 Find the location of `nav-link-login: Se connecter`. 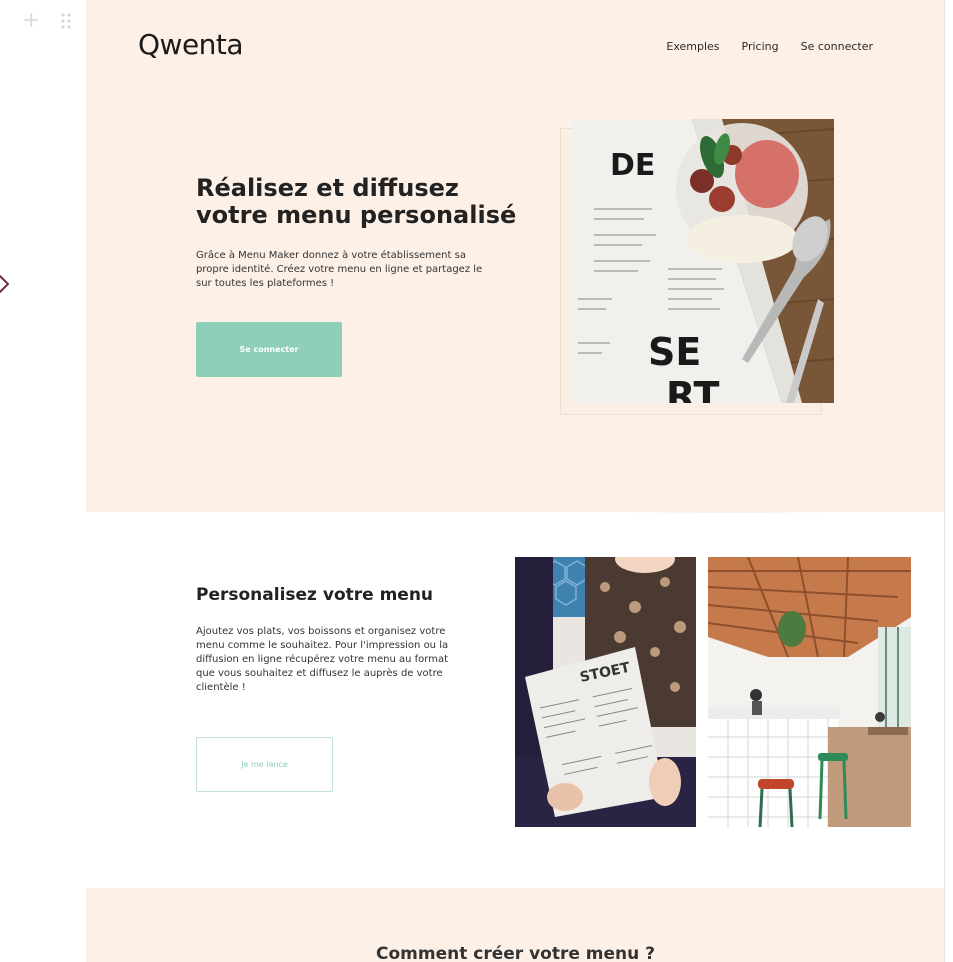

nav-link-login: Se connecter is located at coordinates (837, 46).